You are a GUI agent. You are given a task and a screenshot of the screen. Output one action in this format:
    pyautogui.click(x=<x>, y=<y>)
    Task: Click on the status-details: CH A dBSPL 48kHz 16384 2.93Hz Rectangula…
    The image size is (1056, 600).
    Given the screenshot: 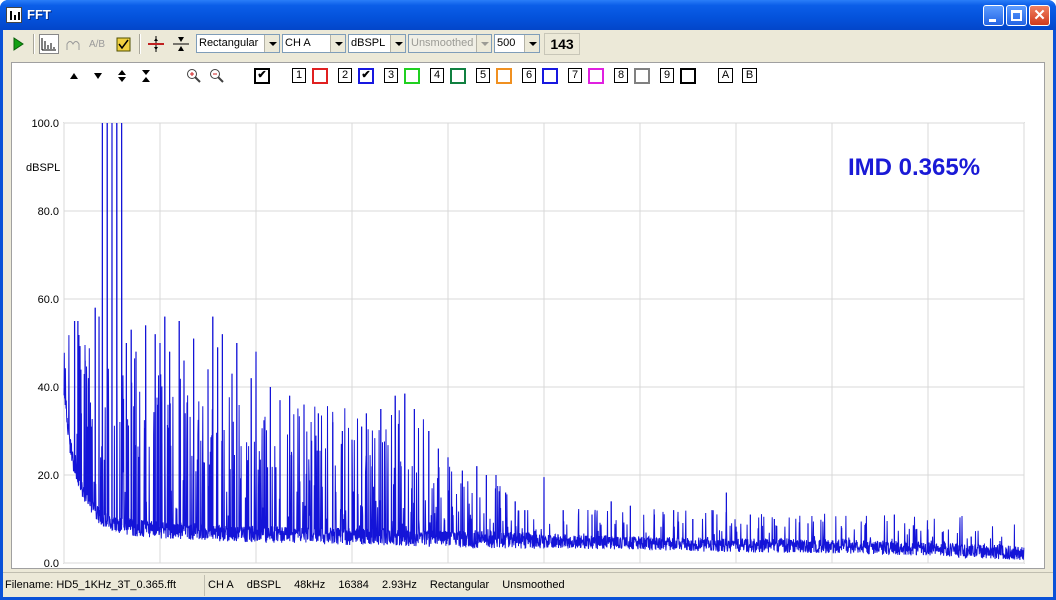 What is the action you would take?
    pyautogui.click(x=391, y=585)
    